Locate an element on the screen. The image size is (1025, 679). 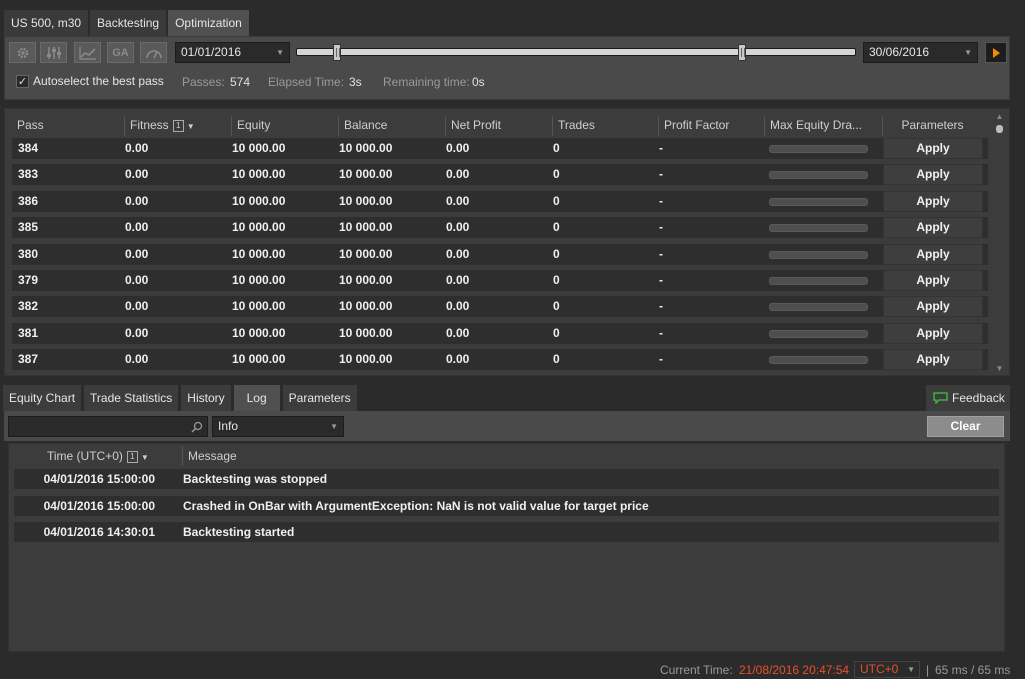
col-parameters: Parameters is located at coordinates (932, 126).